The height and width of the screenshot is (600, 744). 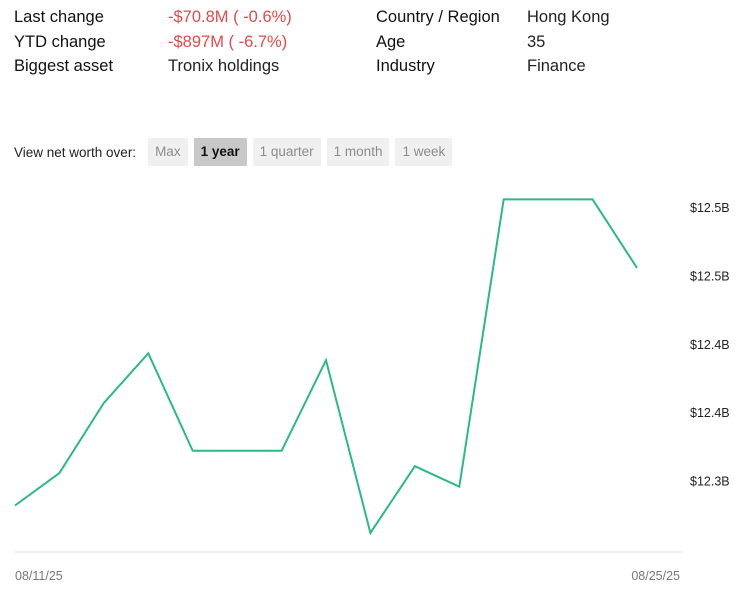 I want to click on age-value: 35, so click(x=536, y=41).